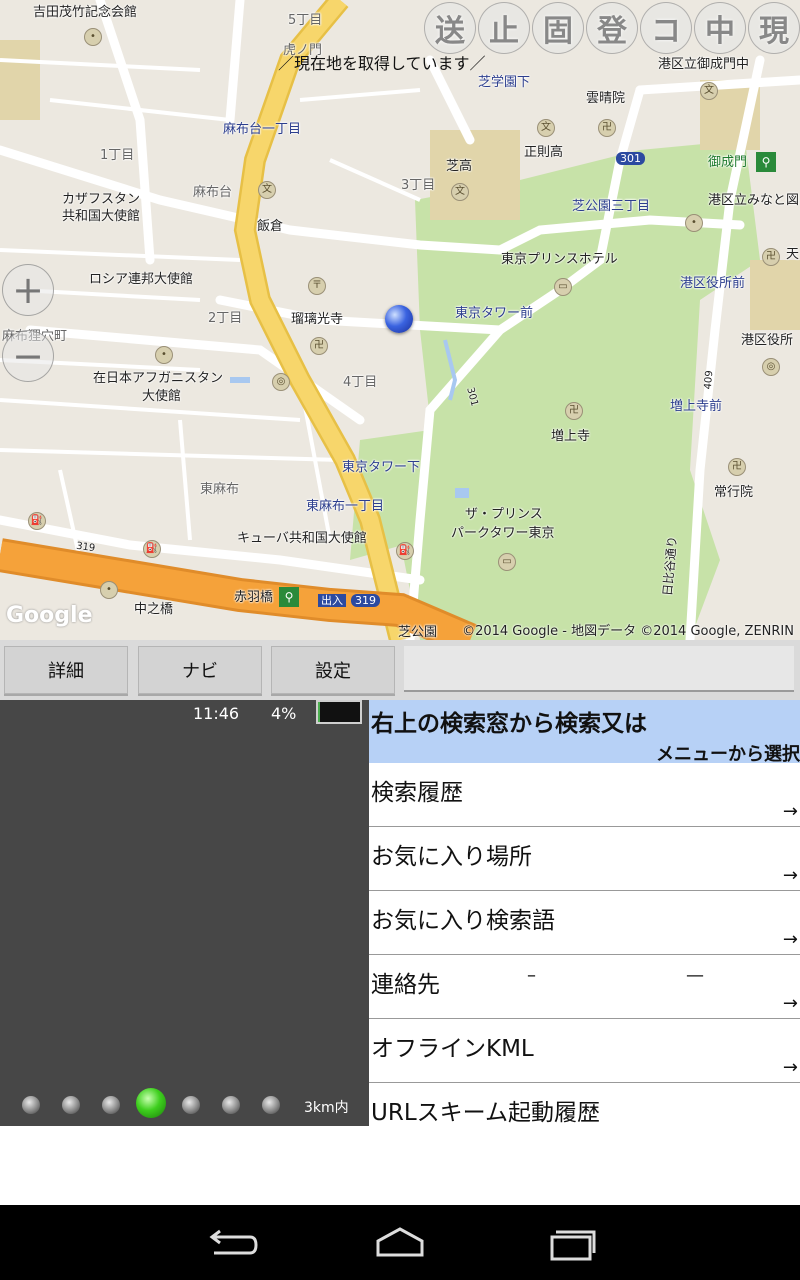 The height and width of the screenshot is (1280, 800). Describe the element at coordinates (302, 538) in the screenshot. I see `map-label: キューバ共和国大使館` at that location.